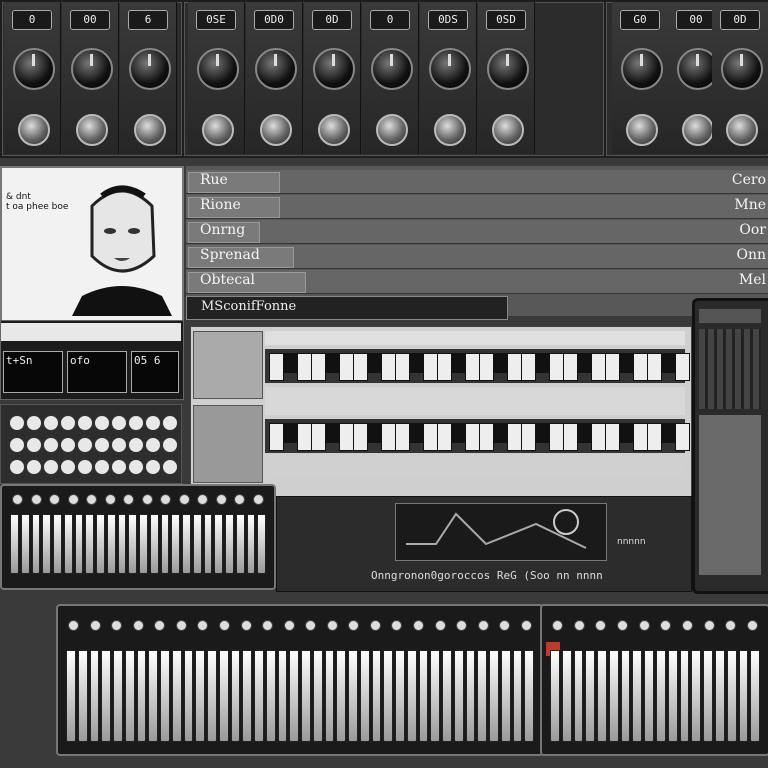 Image resolution: width=768 pixels, height=768 pixels. What do you see at coordinates (655, 696) in the screenshot?
I see `keyboard-keys` at bounding box center [655, 696].